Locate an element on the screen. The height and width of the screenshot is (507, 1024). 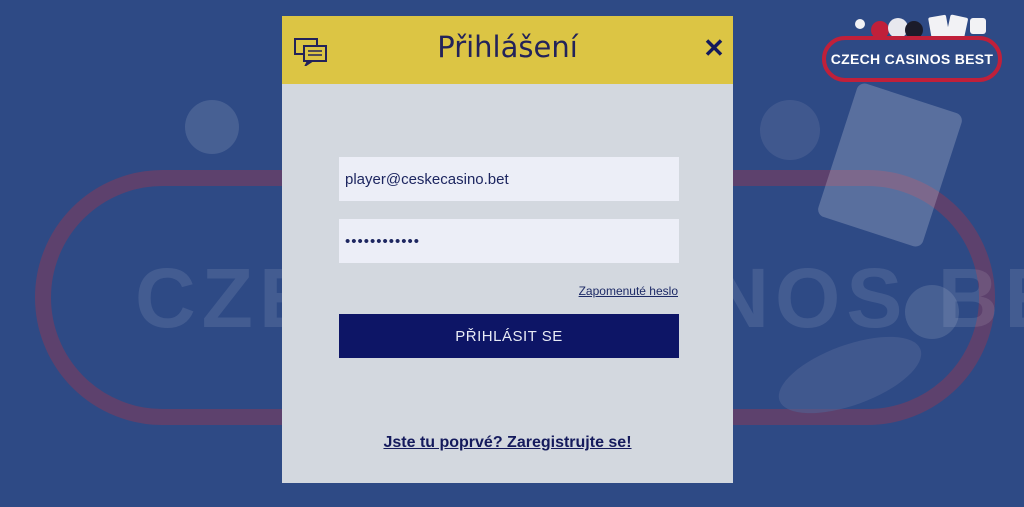
brand-logo: CZECH CASINOS BEST is located at coordinates (912, 59).